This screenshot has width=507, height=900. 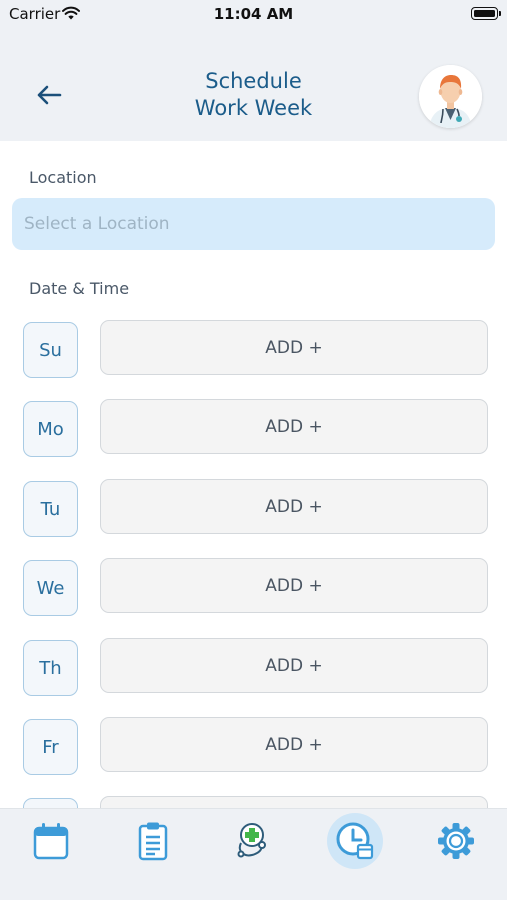 What do you see at coordinates (253, 81) in the screenshot?
I see `page-title-line-1: Schedule` at bounding box center [253, 81].